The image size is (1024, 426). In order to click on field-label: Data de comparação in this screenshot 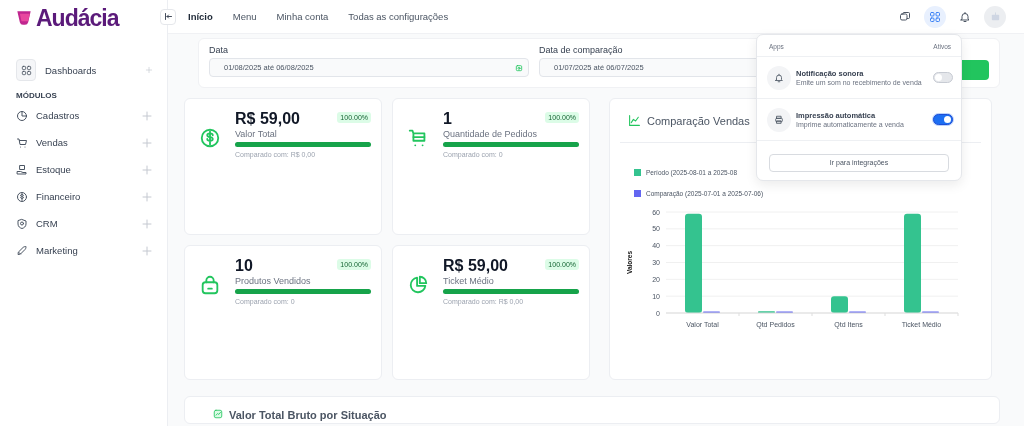, I will do `click(581, 50)`.